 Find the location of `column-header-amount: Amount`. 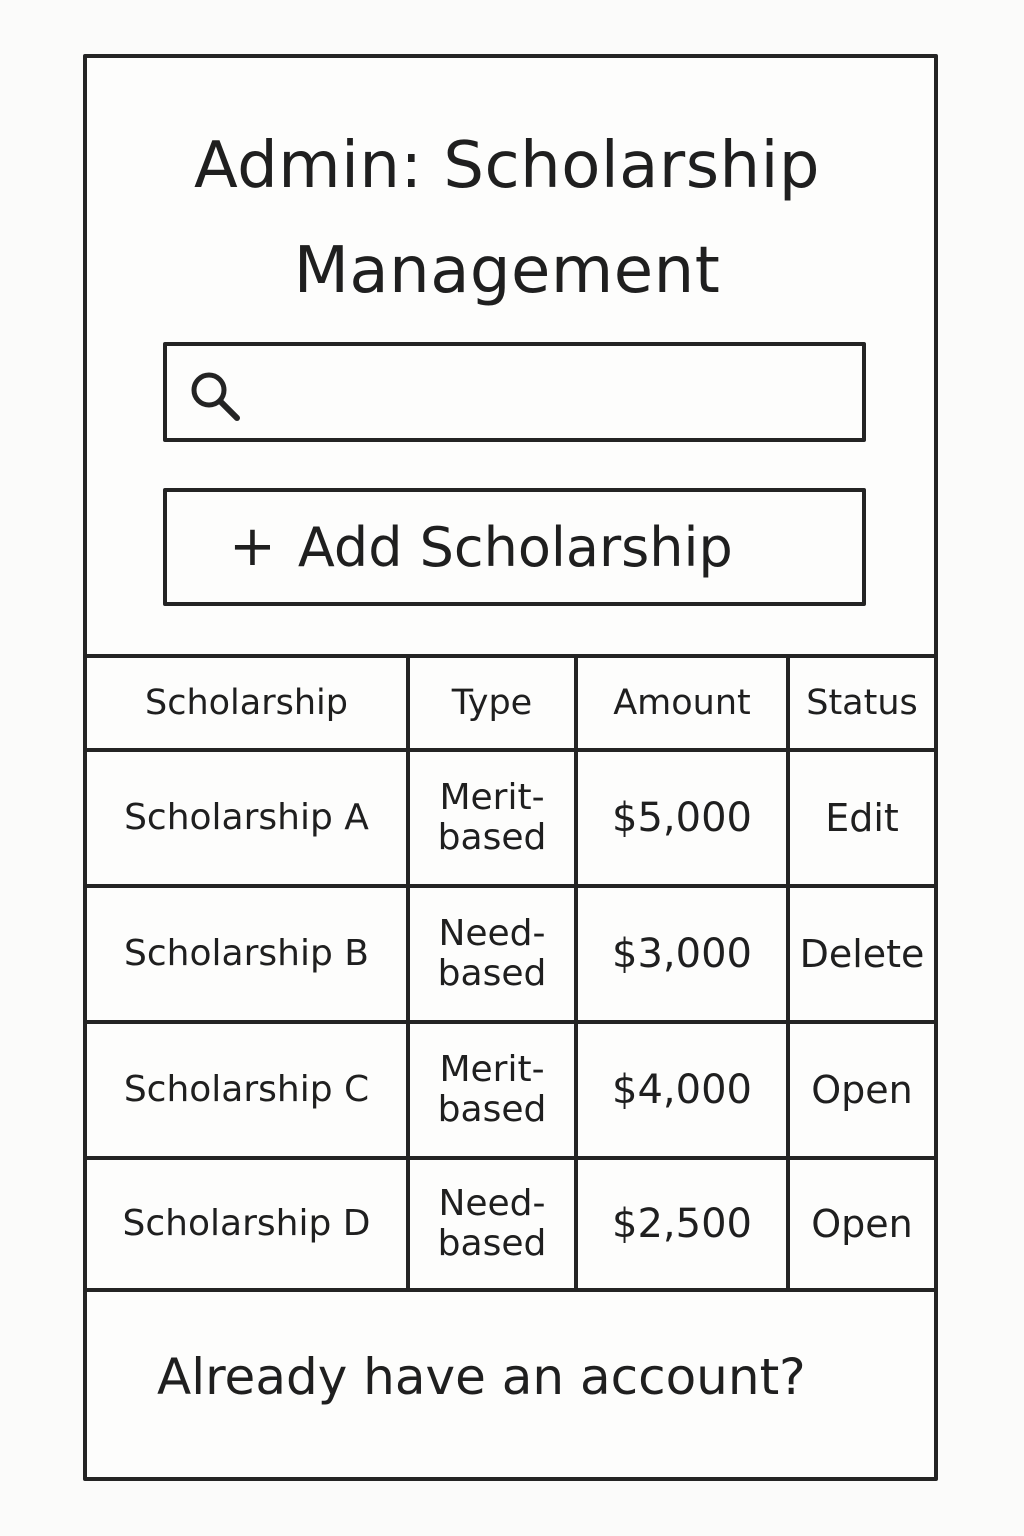

column-header-amount: Amount is located at coordinates (682, 703).